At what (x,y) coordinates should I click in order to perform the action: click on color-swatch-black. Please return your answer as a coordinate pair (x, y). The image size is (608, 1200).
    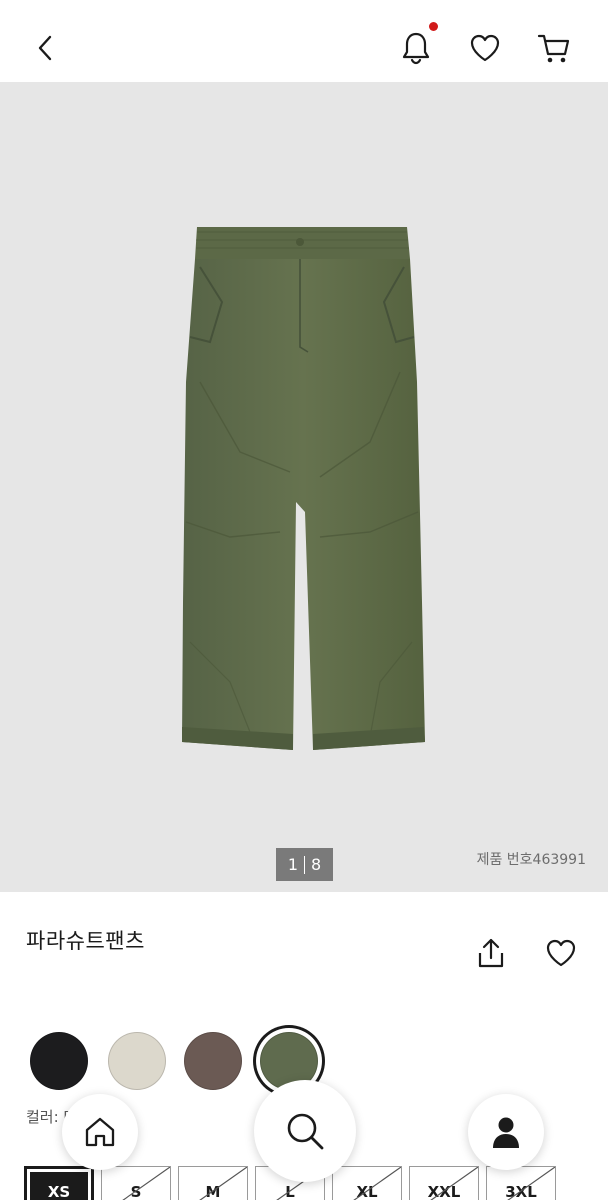
    Looking at the image, I should click on (59, 1061).